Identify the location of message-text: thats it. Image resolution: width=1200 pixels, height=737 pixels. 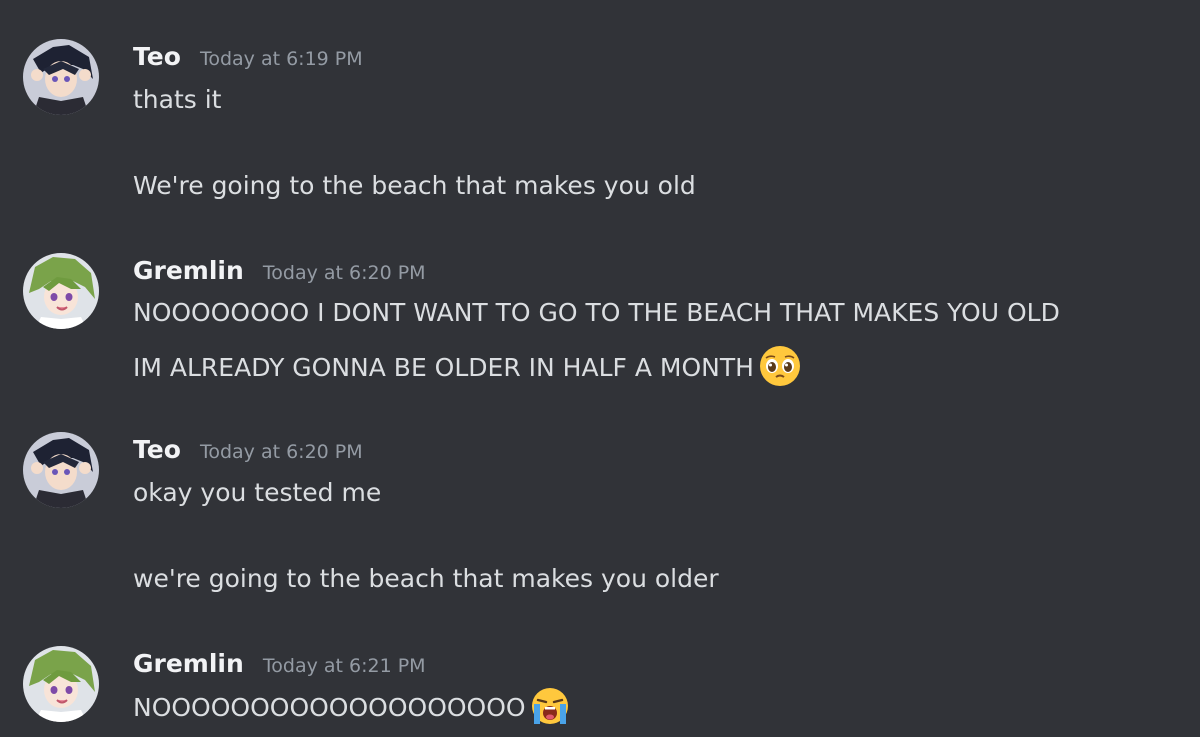
(177, 99).